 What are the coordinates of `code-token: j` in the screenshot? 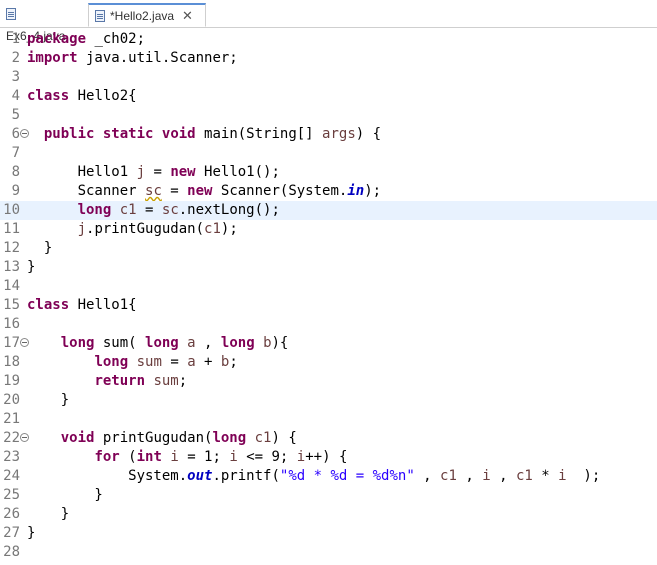 It's located at (82, 229).